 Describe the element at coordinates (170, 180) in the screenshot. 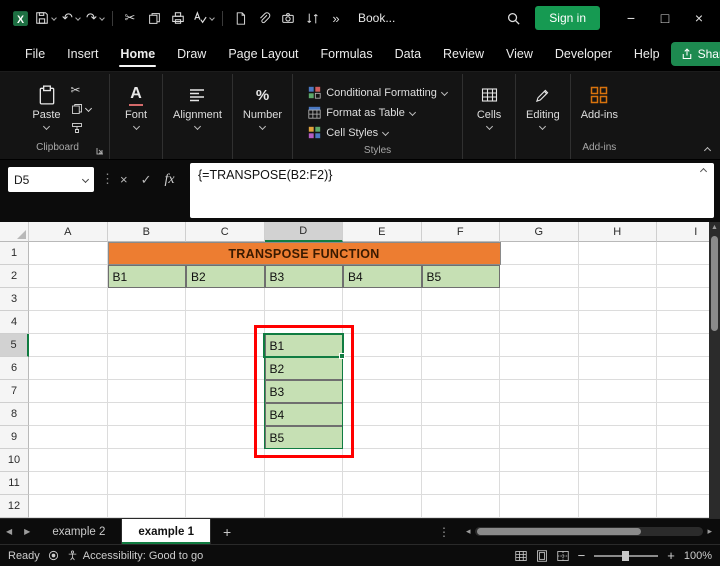

I see `insert-function-icon: fx` at that location.